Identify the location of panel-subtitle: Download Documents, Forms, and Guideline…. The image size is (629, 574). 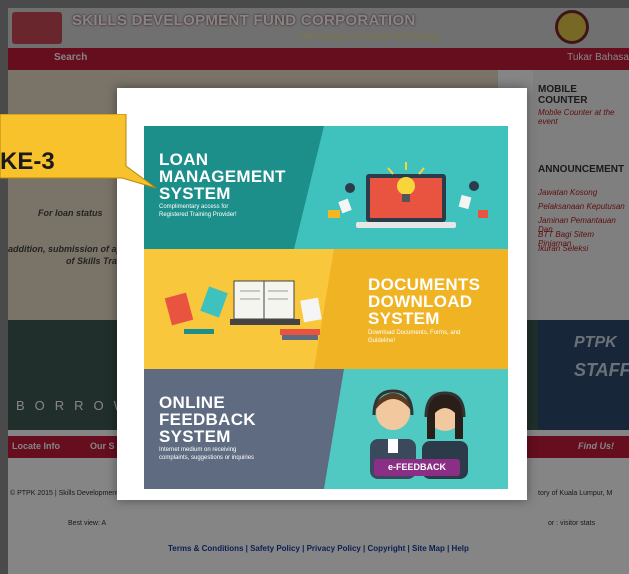
(414, 337).